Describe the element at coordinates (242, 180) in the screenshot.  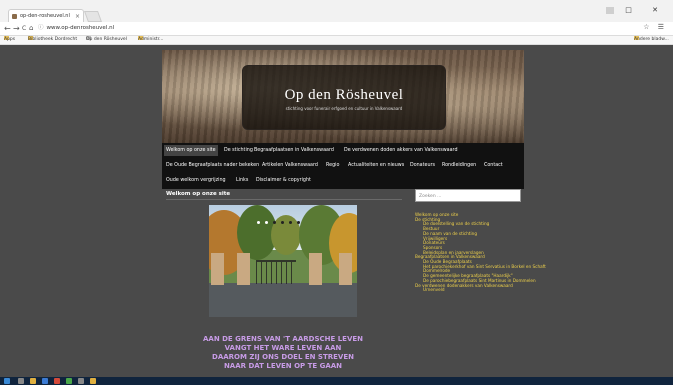
I see `menu-item-links: Links` at that location.